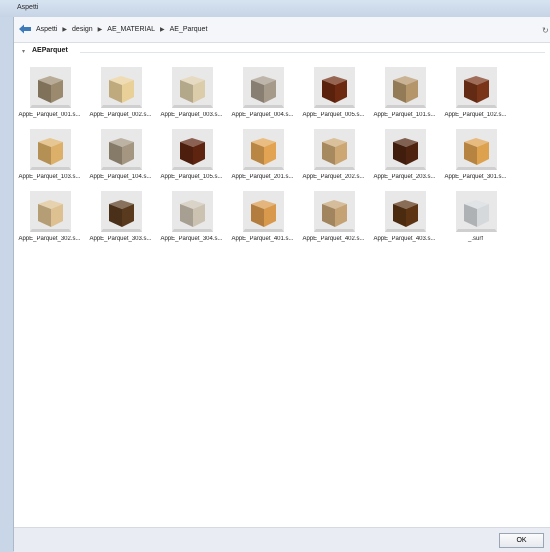 Image resolution: width=550 pixels, height=552 pixels. What do you see at coordinates (475, 239) in the screenshot?
I see `material-name: _.surf` at bounding box center [475, 239].